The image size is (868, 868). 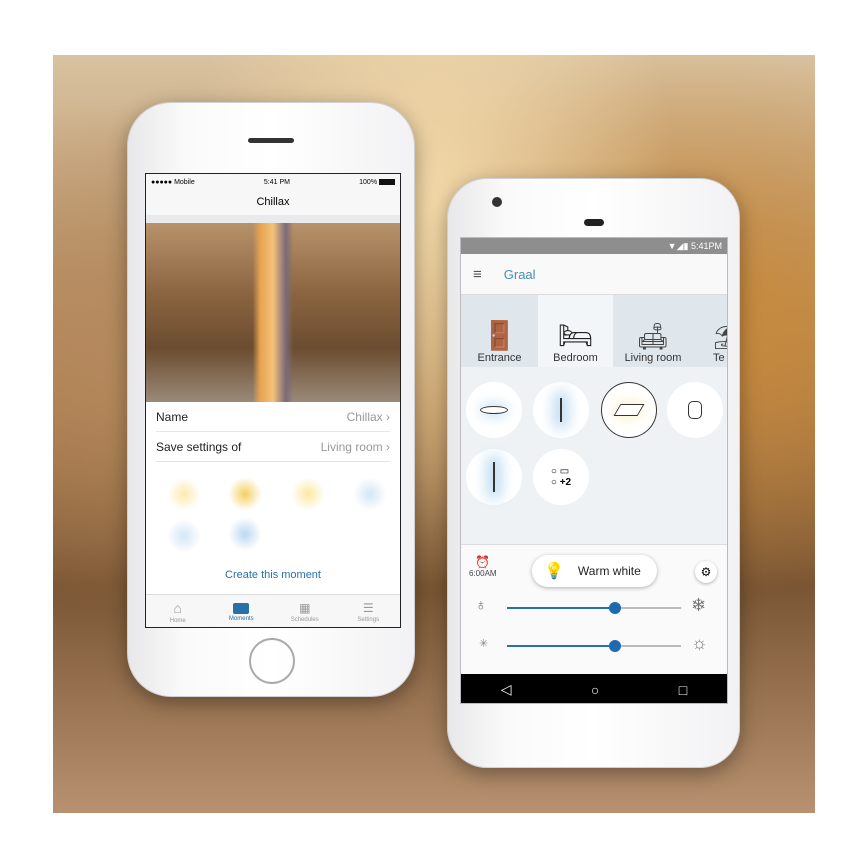 I want to click on tab-bar: ⌂ Home Moments ▦ Schedules ☰ Settings, so click(x=273, y=610).